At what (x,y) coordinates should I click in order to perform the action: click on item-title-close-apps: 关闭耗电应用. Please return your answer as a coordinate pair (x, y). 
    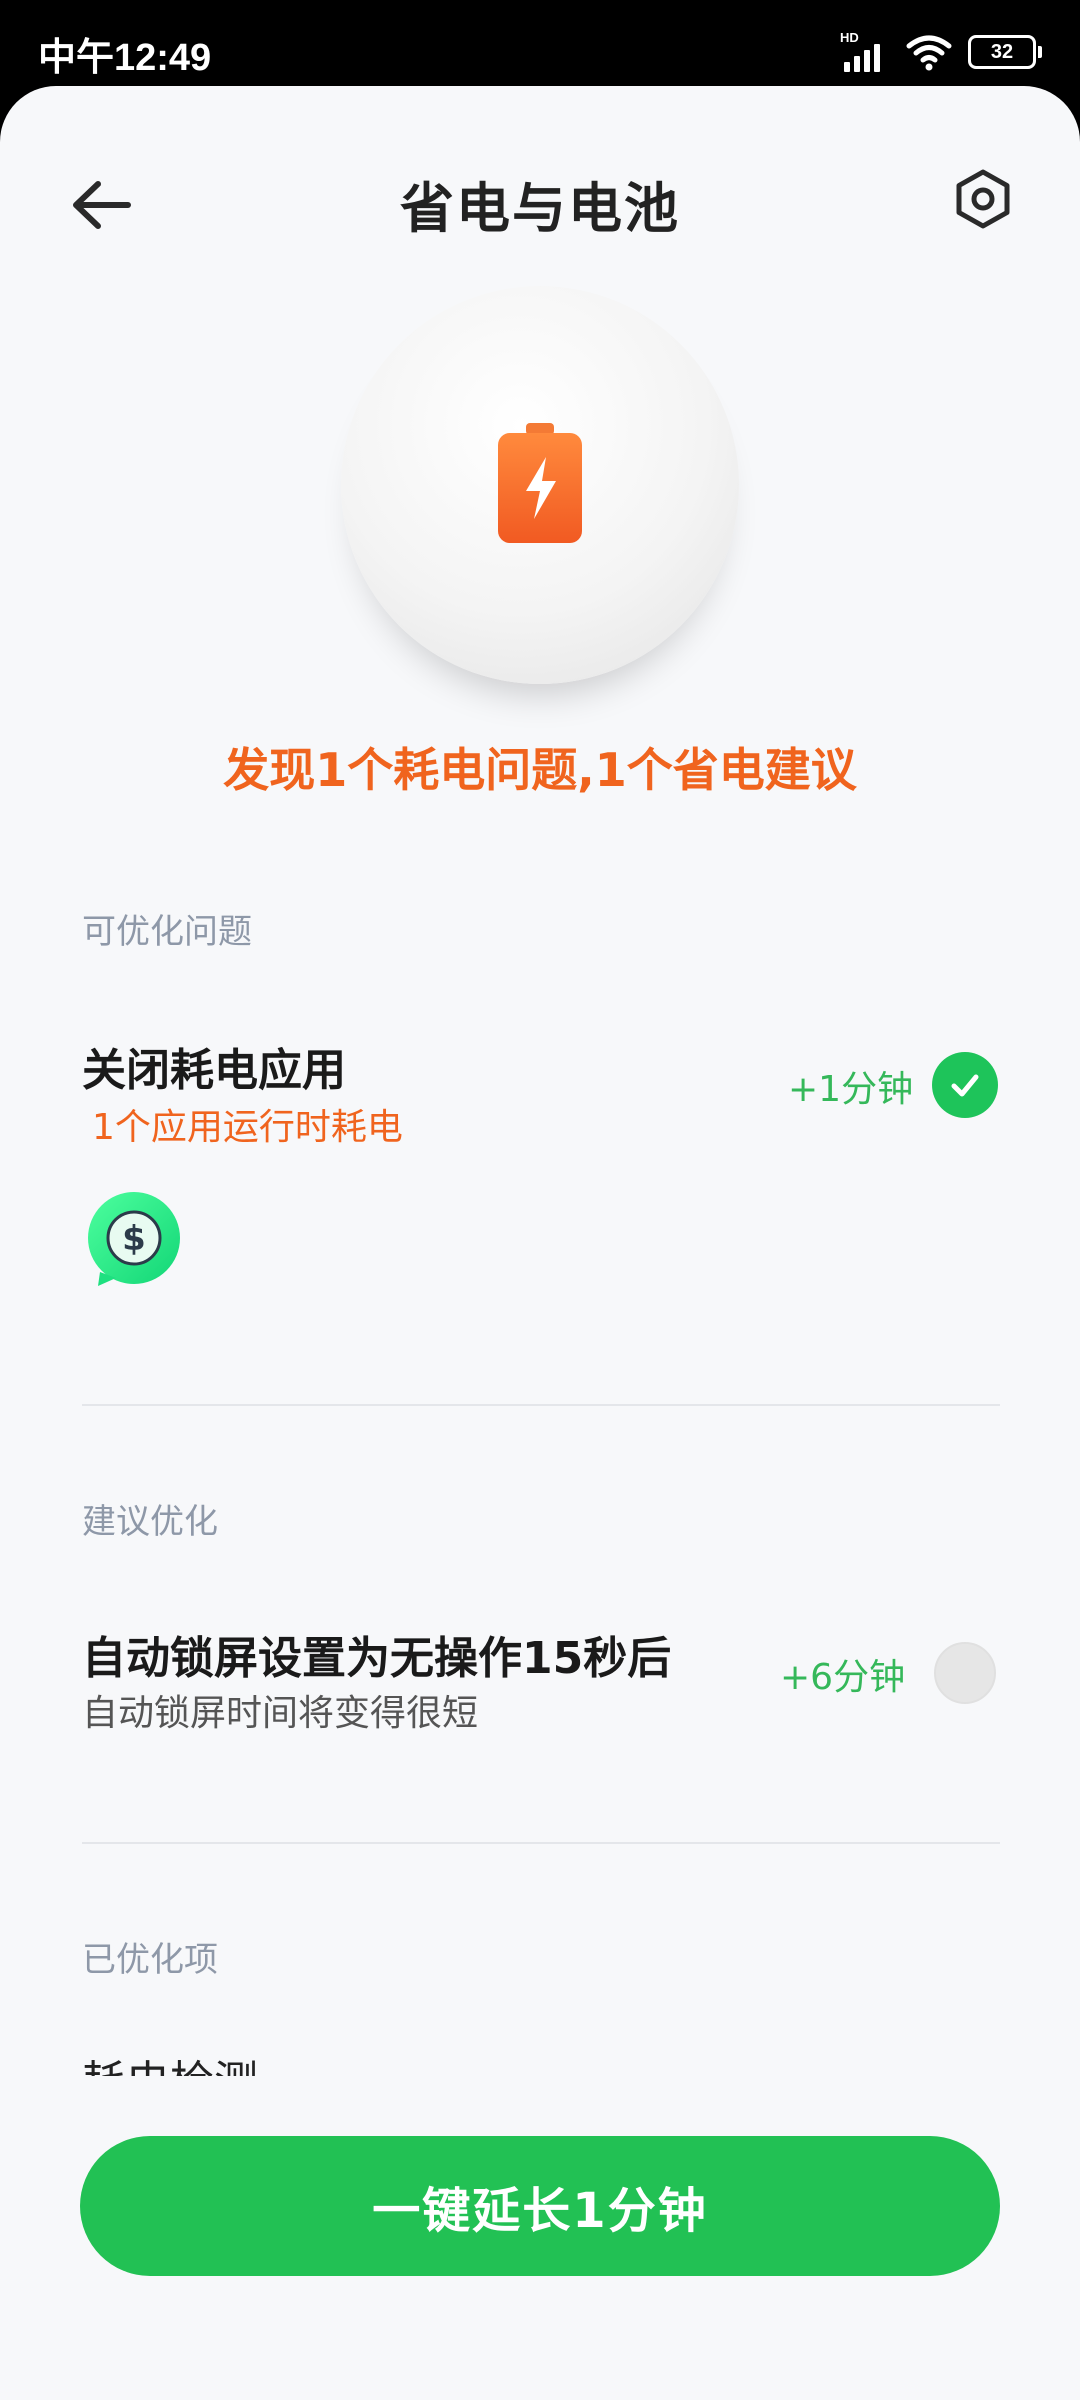
    Looking at the image, I should click on (214, 1066).